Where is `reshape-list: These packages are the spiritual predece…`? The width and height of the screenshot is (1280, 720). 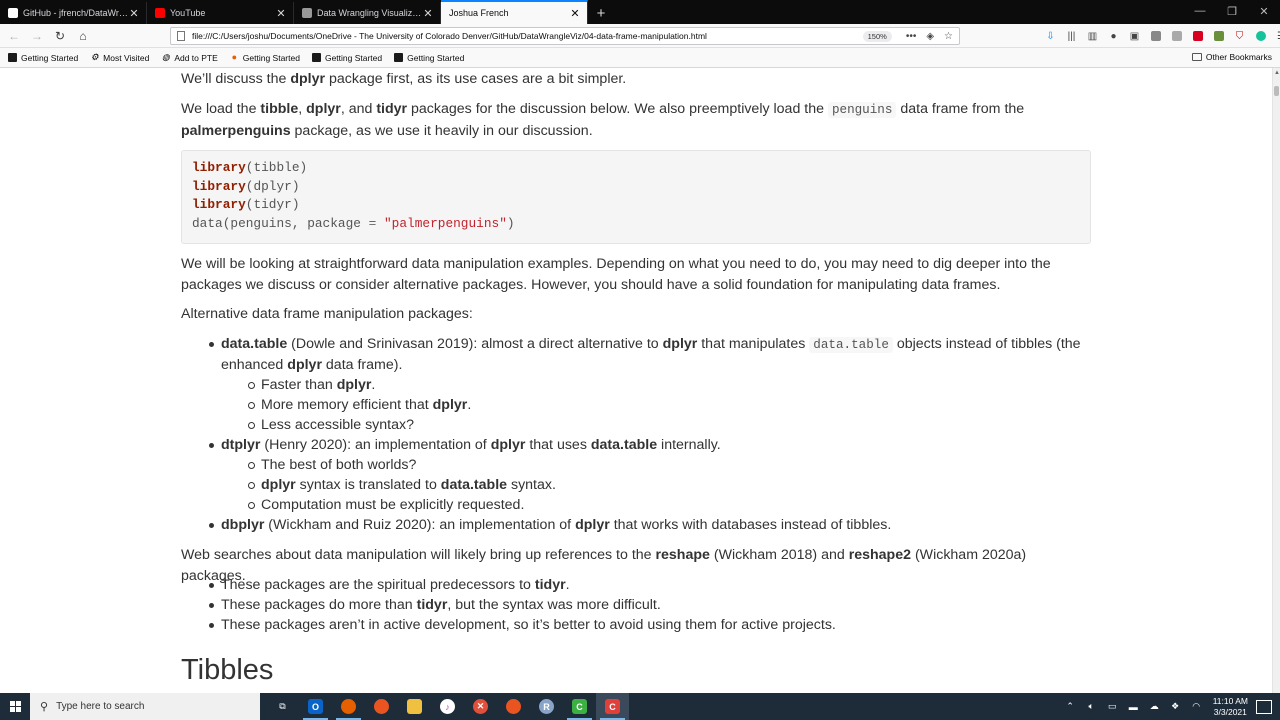
reshape-list: These packages are the spiritual predece… is located at coordinates (636, 605).